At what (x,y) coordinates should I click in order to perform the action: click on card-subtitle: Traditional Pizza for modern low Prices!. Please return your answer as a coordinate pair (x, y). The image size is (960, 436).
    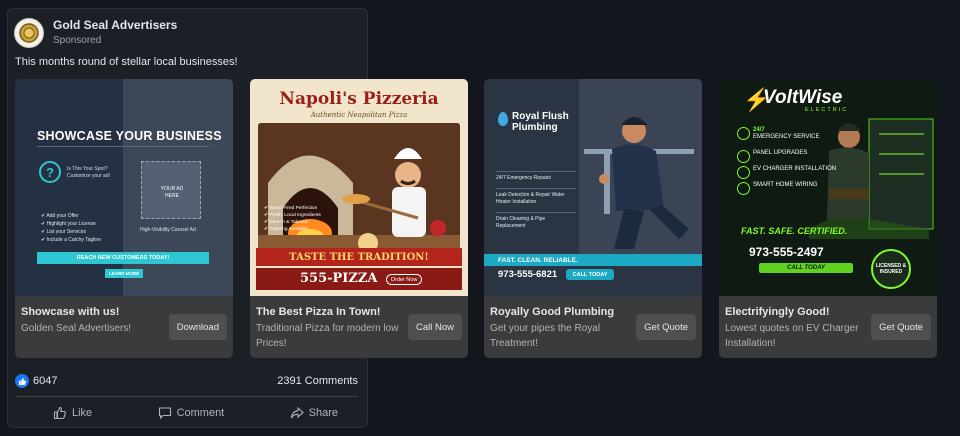
    Looking at the image, I should click on (327, 336).